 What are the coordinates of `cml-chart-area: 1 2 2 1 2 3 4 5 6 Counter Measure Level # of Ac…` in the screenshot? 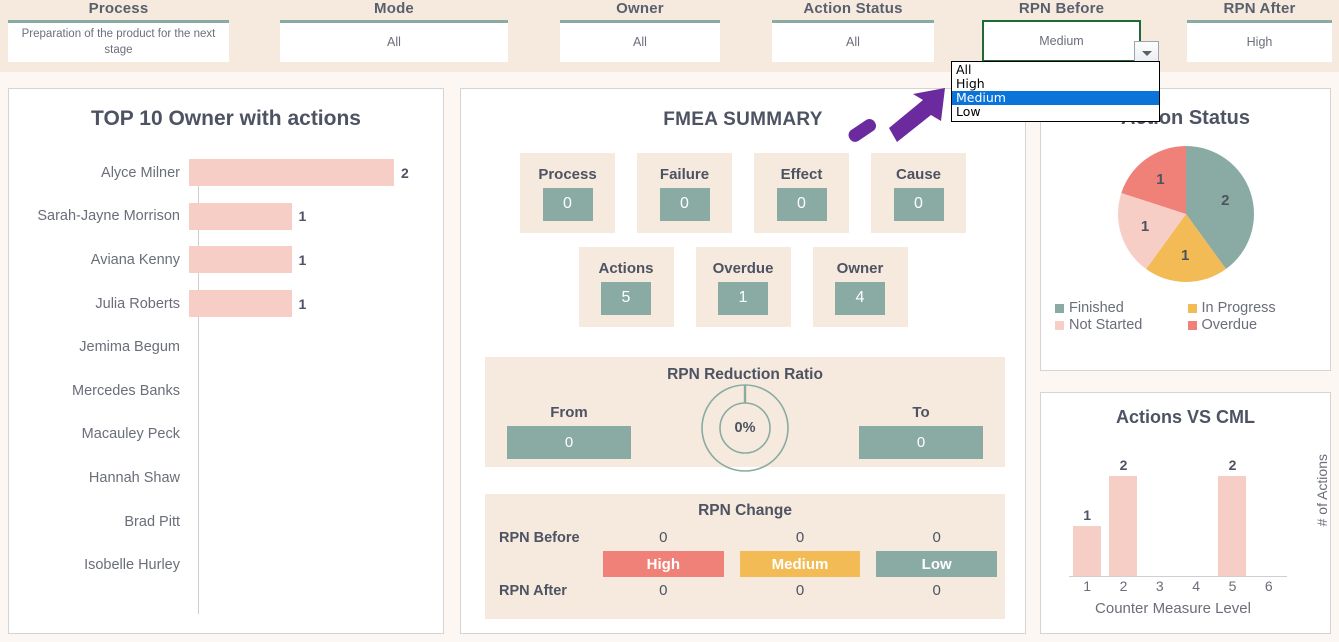 It's located at (1186, 523).